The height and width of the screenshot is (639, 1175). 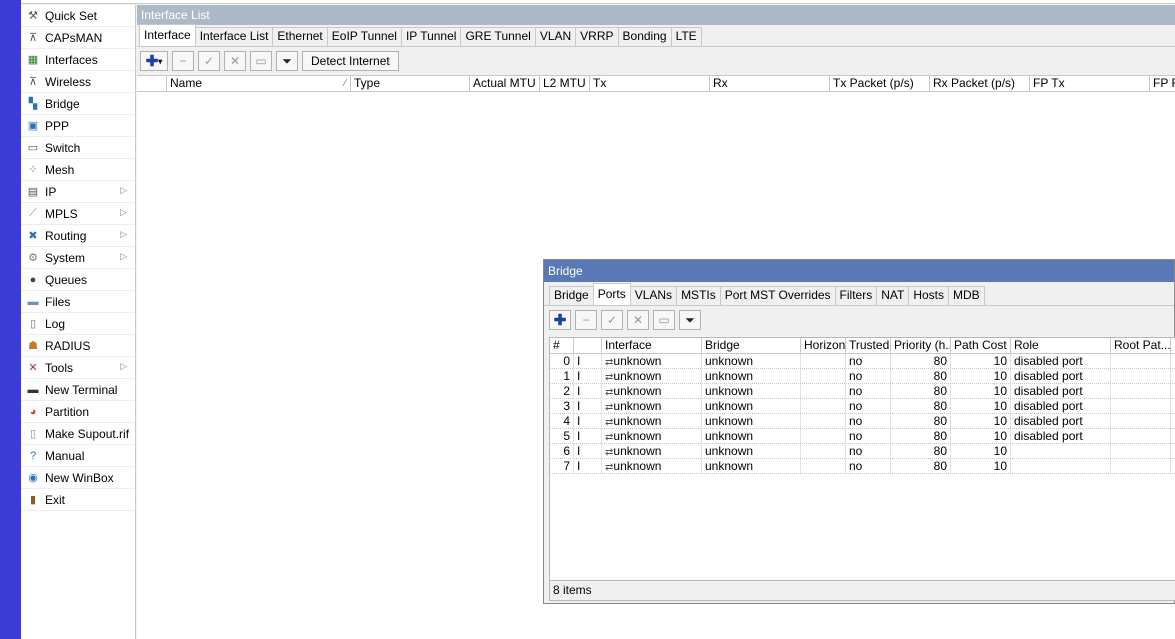 What do you see at coordinates (690, 320) in the screenshot?
I see `bridge-filter-button: ⏷` at bounding box center [690, 320].